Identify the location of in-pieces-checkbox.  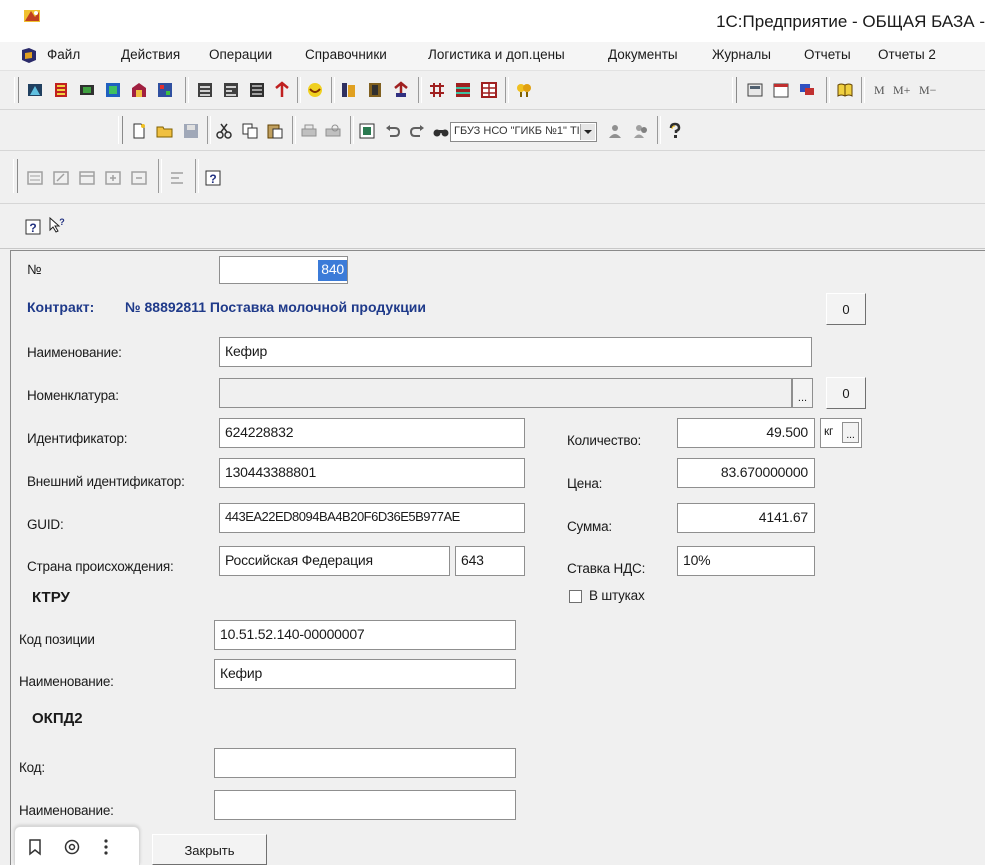
(575, 596).